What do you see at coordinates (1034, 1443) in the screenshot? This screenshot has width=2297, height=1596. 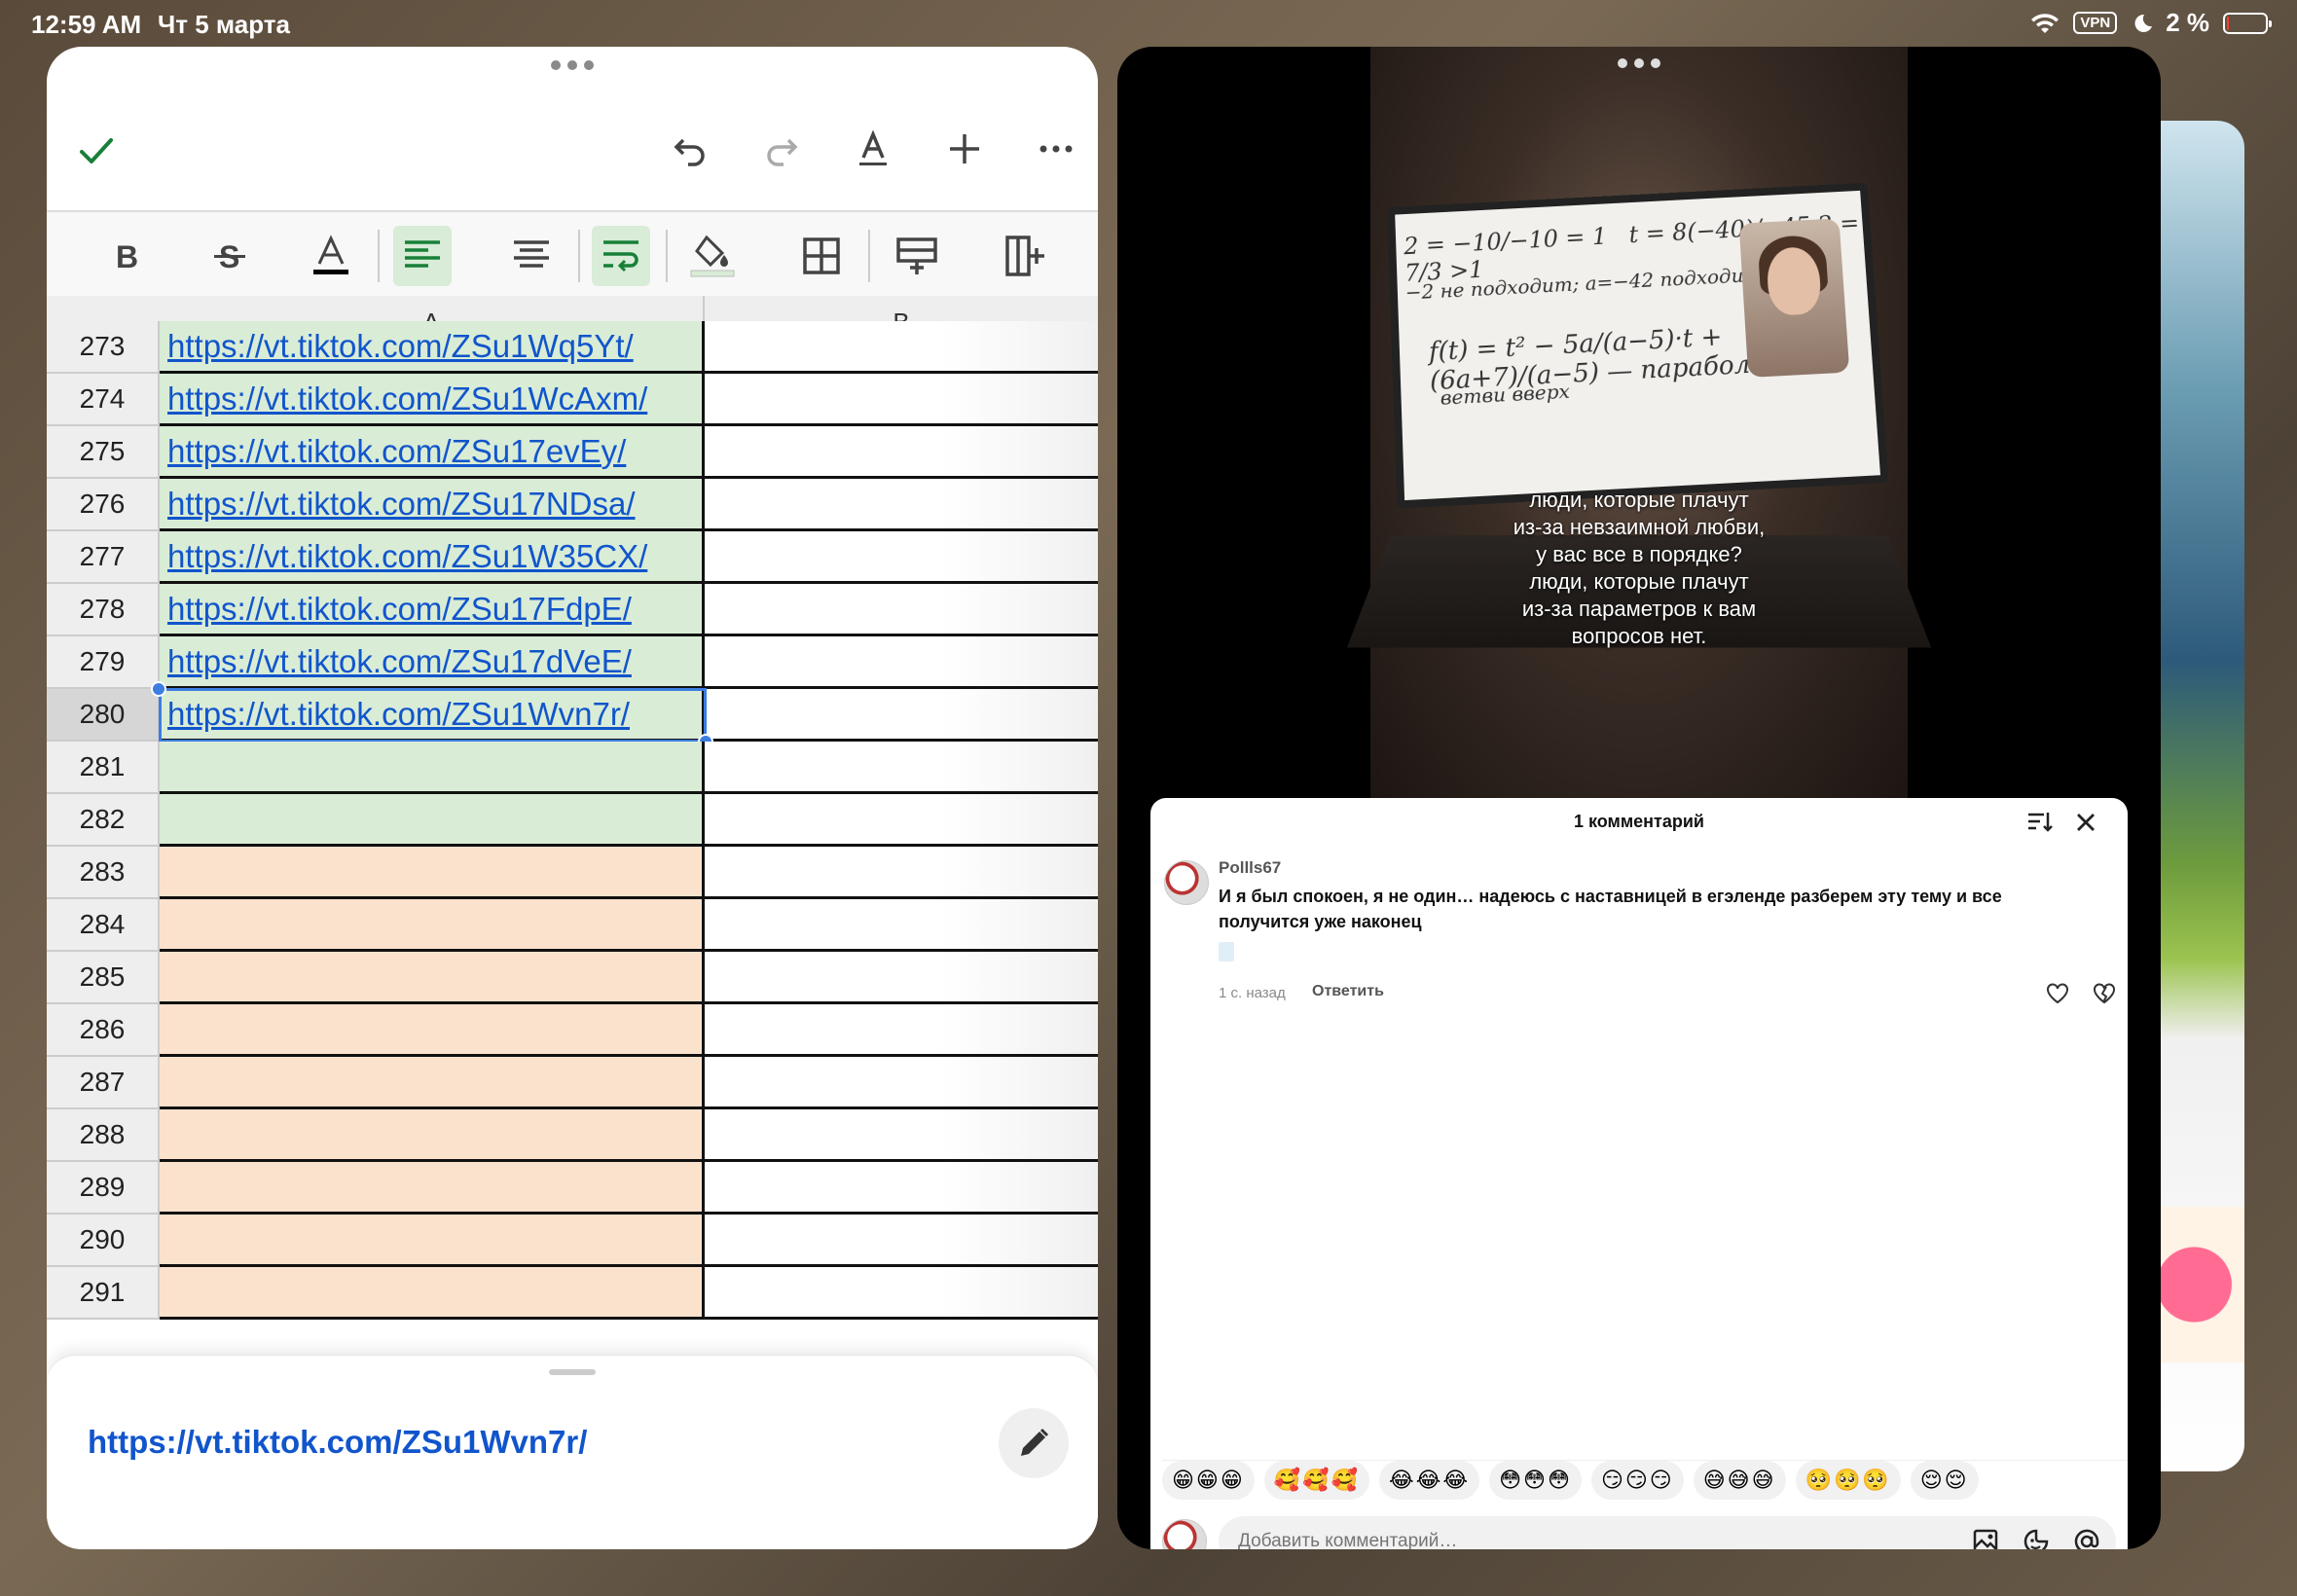 I see `edit-pencil-icon` at bounding box center [1034, 1443].